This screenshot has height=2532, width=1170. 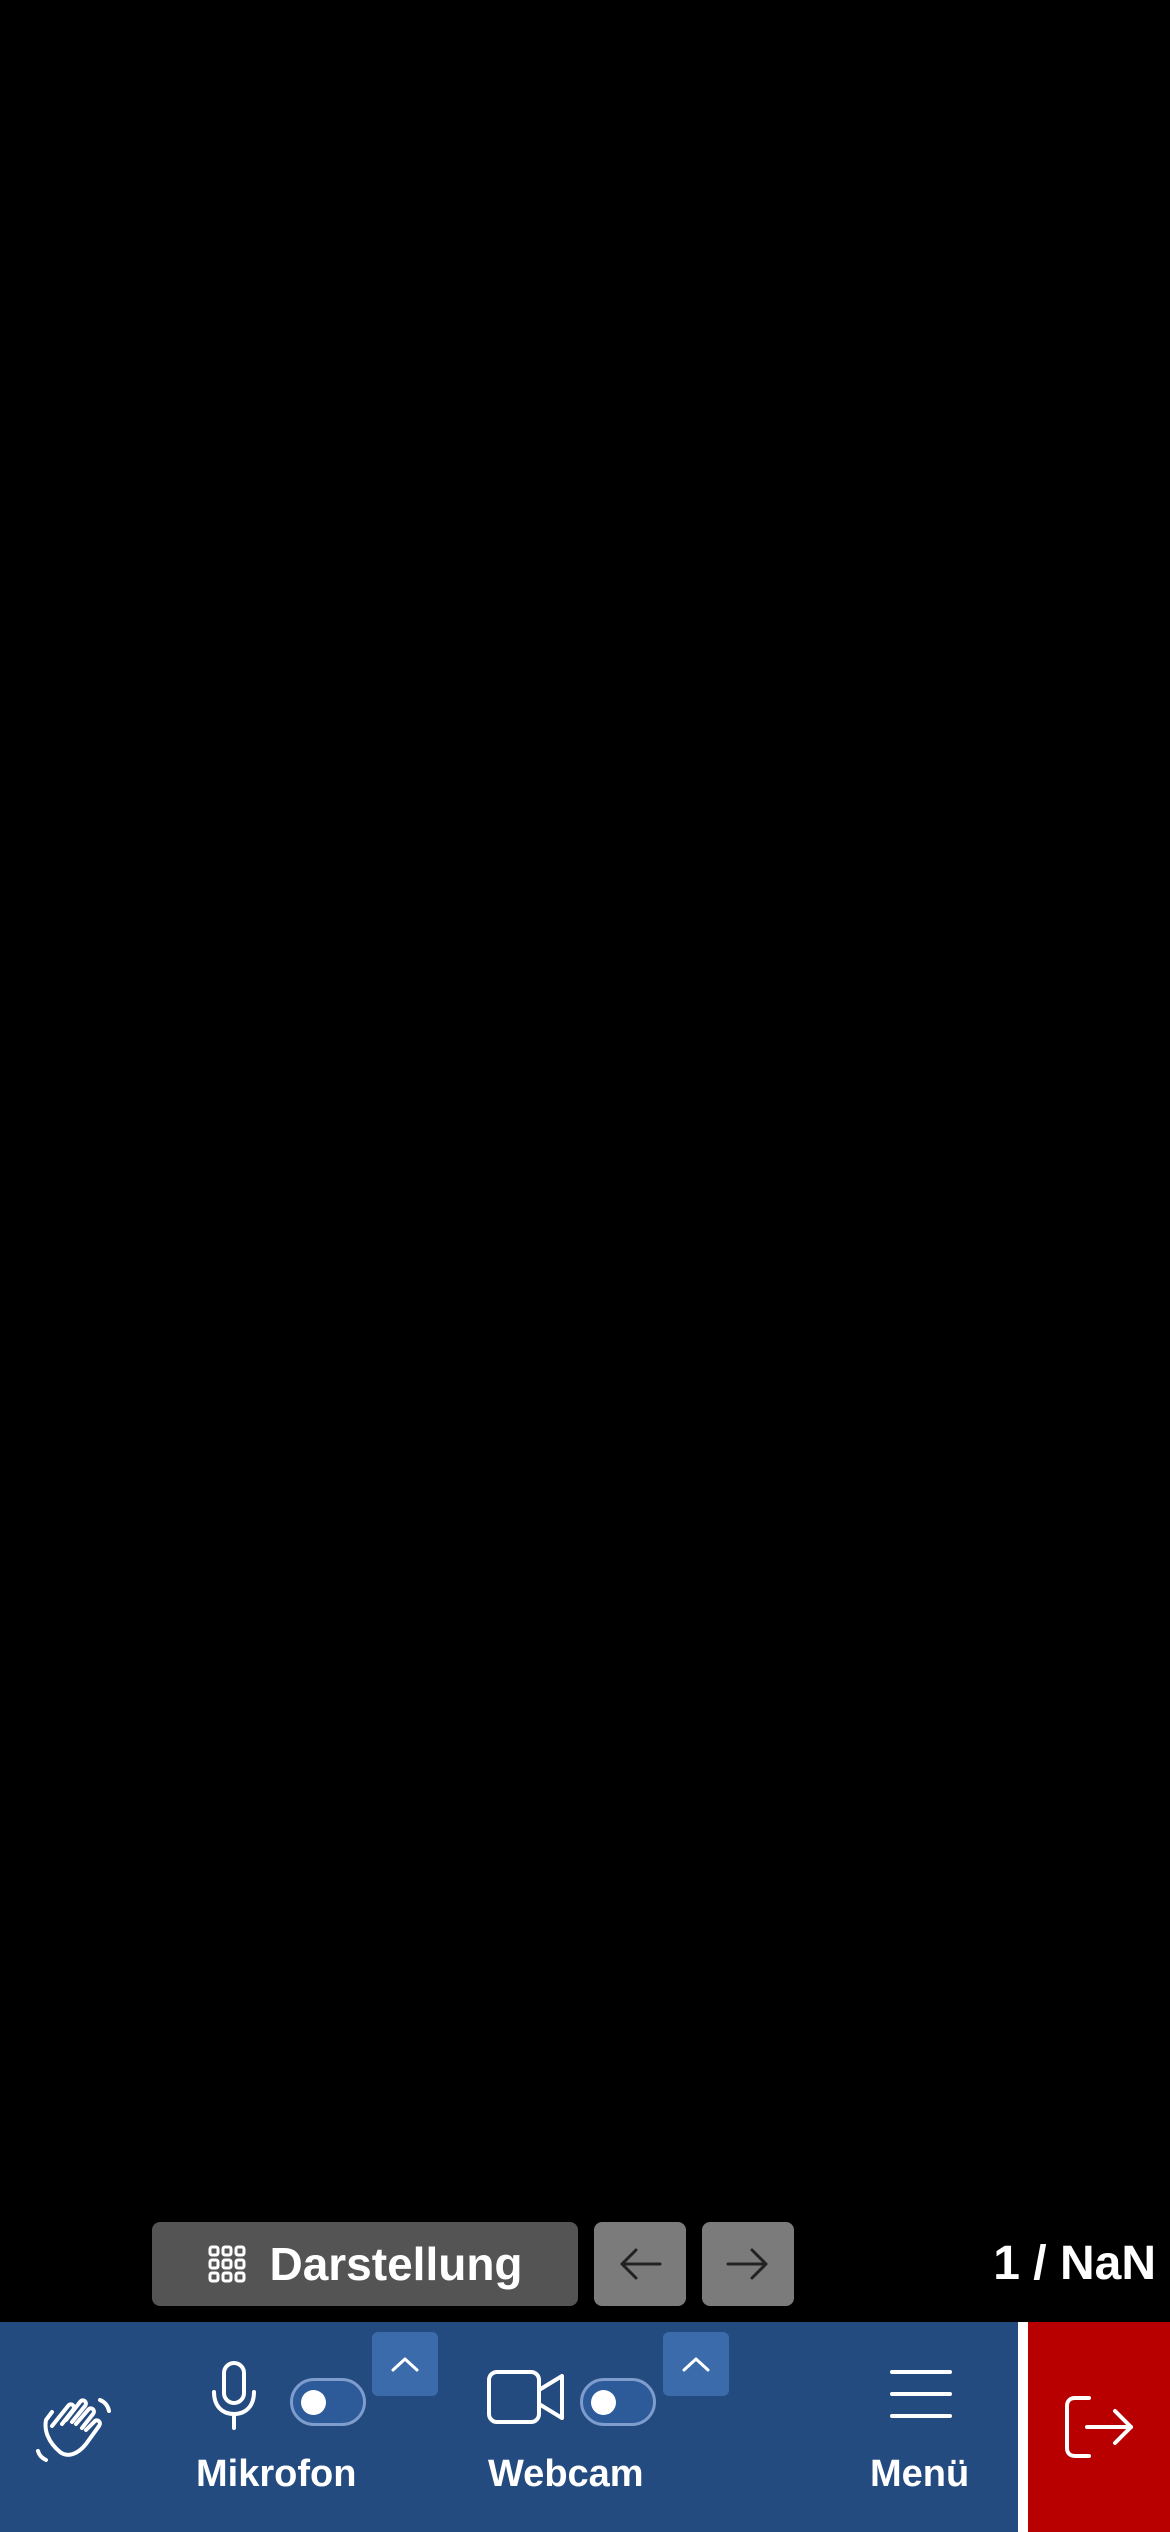 I want to click on previous-page-button, so click(x=640, y=2264).